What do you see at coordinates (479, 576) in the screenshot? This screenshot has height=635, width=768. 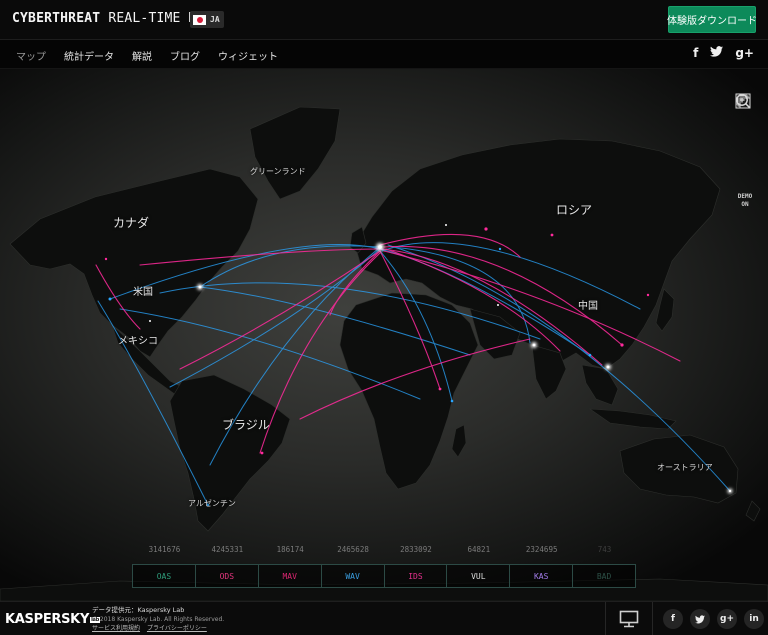 I see `legend-vul-button: VUL` at bounding box center [479, 576].